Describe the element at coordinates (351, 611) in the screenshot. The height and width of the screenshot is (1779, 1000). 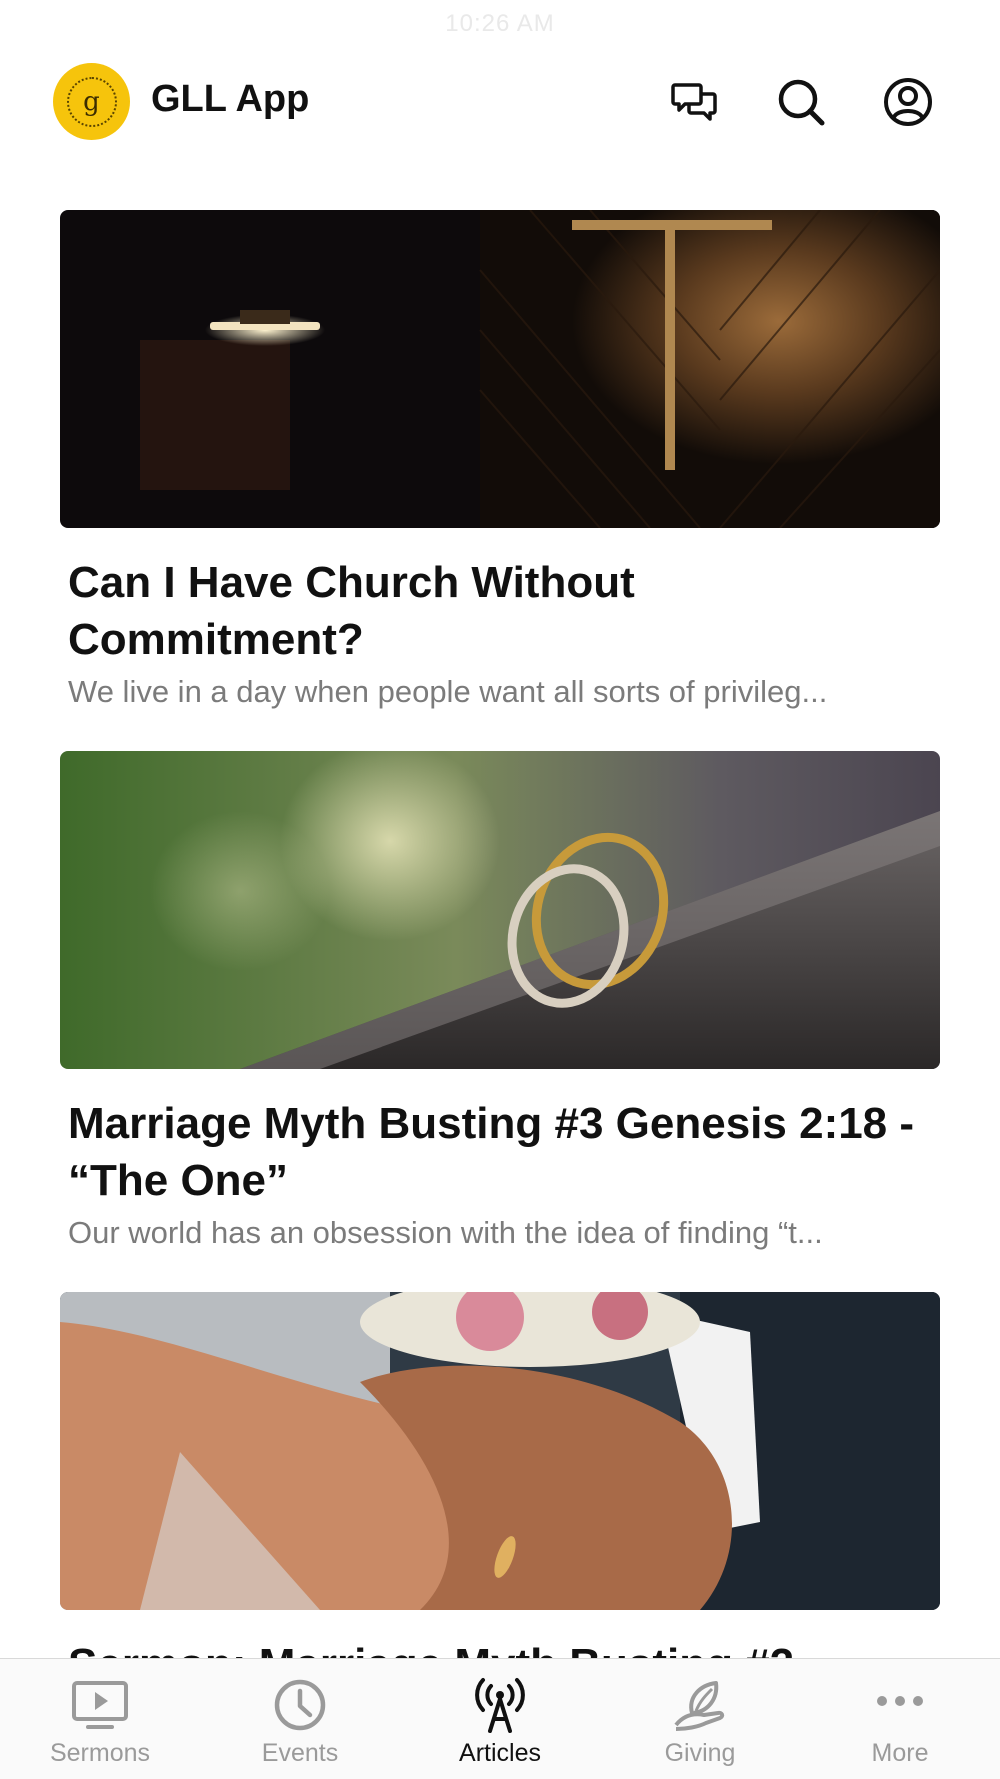
I see `article-title: Can I Have Church Without Commitment?` at that location.